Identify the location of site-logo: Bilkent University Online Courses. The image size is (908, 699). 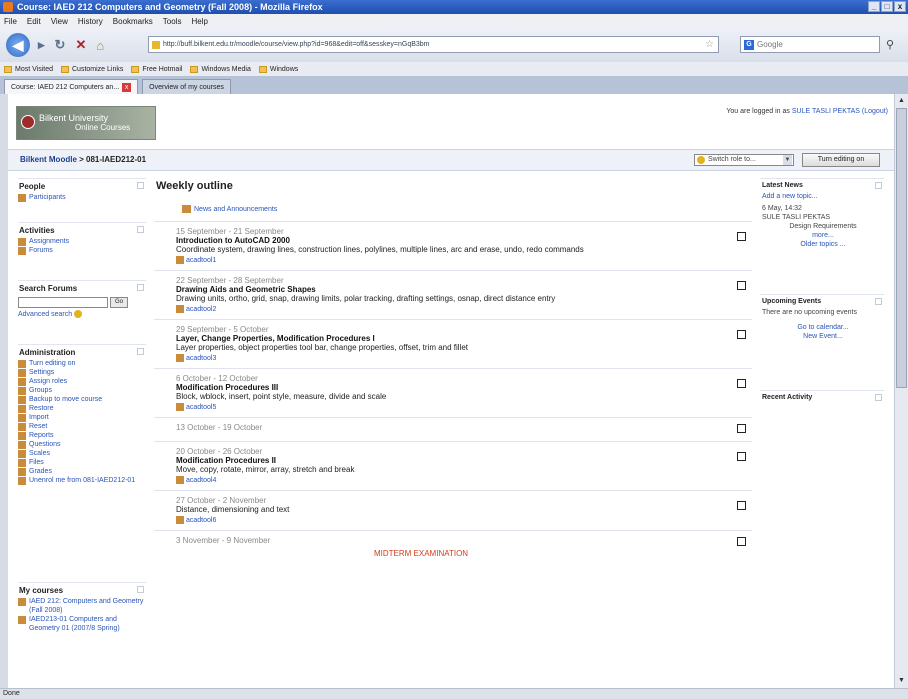
(86, 123).